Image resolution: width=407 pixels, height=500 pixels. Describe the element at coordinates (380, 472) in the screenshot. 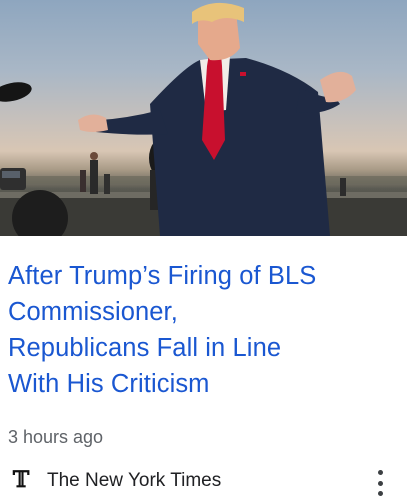

I see `more-vert-icon` at that location.